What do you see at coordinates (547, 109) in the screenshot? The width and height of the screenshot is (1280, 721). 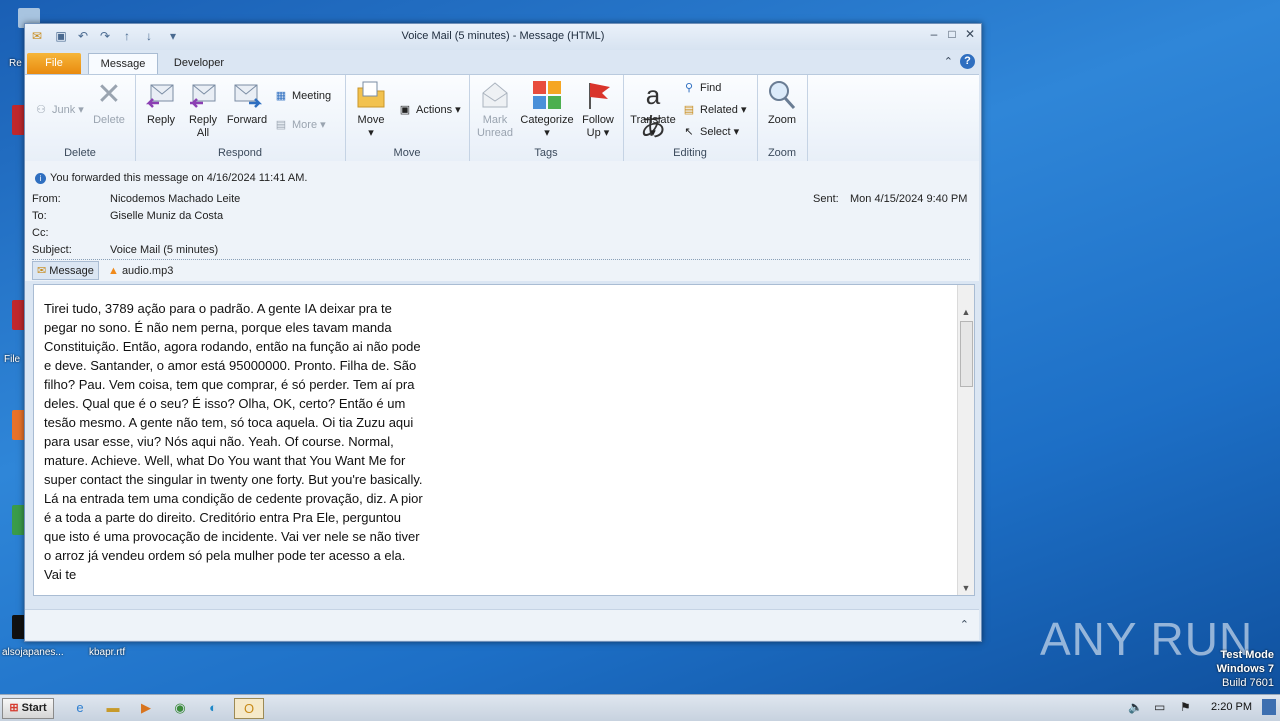 I see `categorize-button: Categorize ▾` at bounding box center [547, 109].